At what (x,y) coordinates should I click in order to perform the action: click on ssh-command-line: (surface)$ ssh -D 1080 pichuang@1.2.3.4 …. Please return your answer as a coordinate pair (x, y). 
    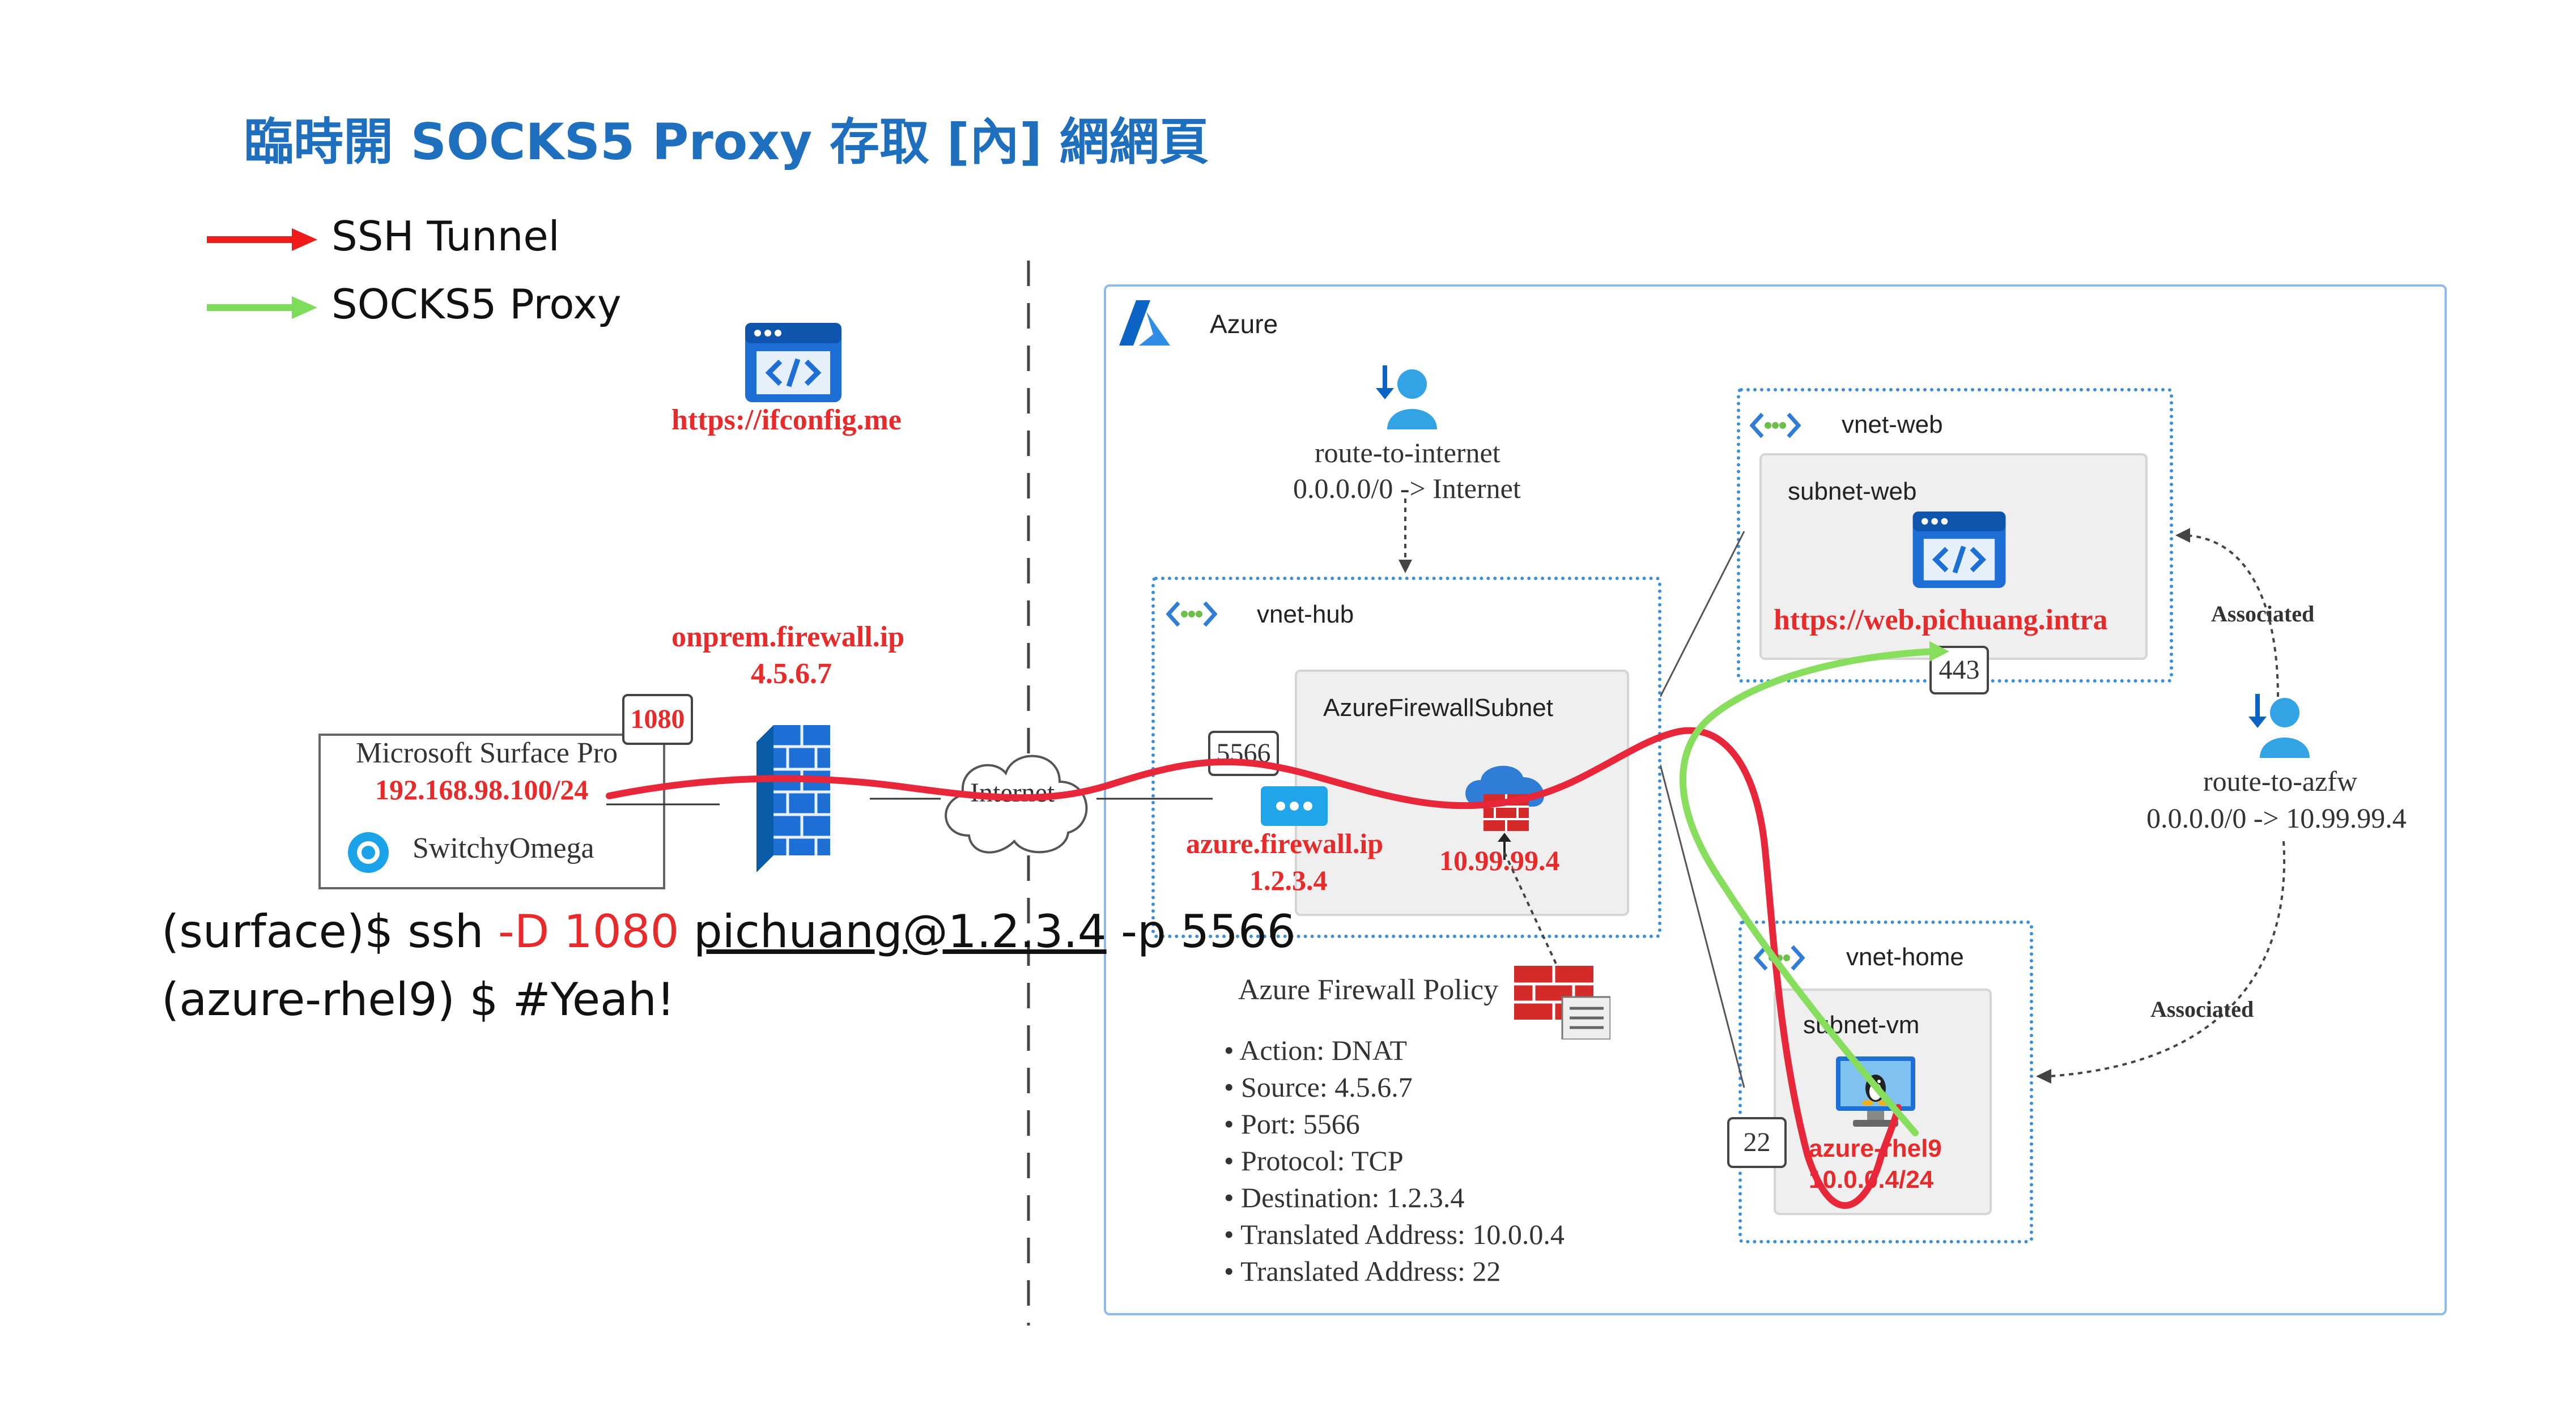
    Looking at the image, I should click on (728, 931).